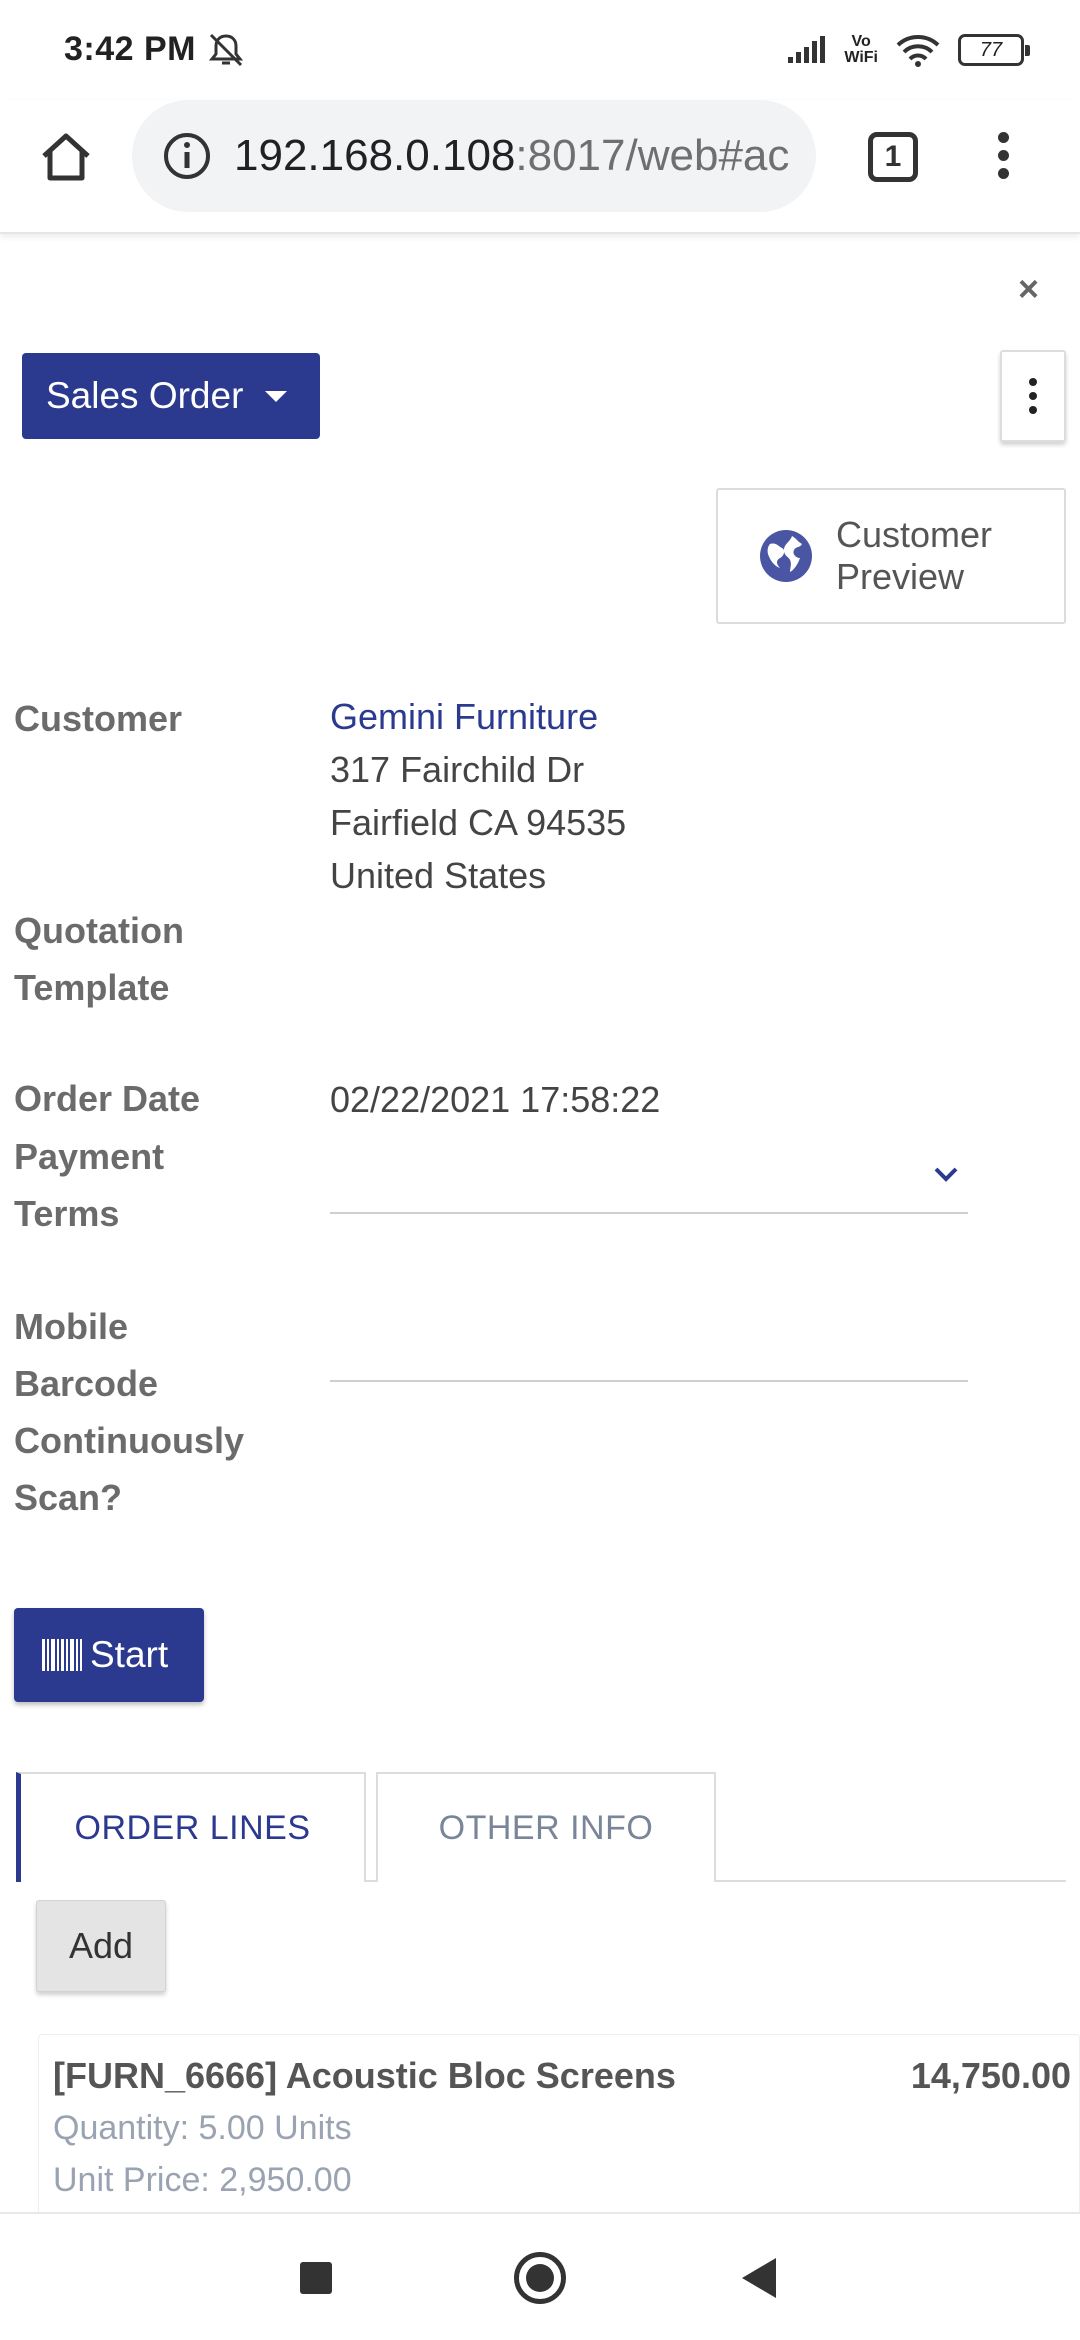 This screenshot has width=1080, height=2340. Describe the element at coordinates (946, 1174) in the screenshot. I see `chevron-down-icon` at that location.